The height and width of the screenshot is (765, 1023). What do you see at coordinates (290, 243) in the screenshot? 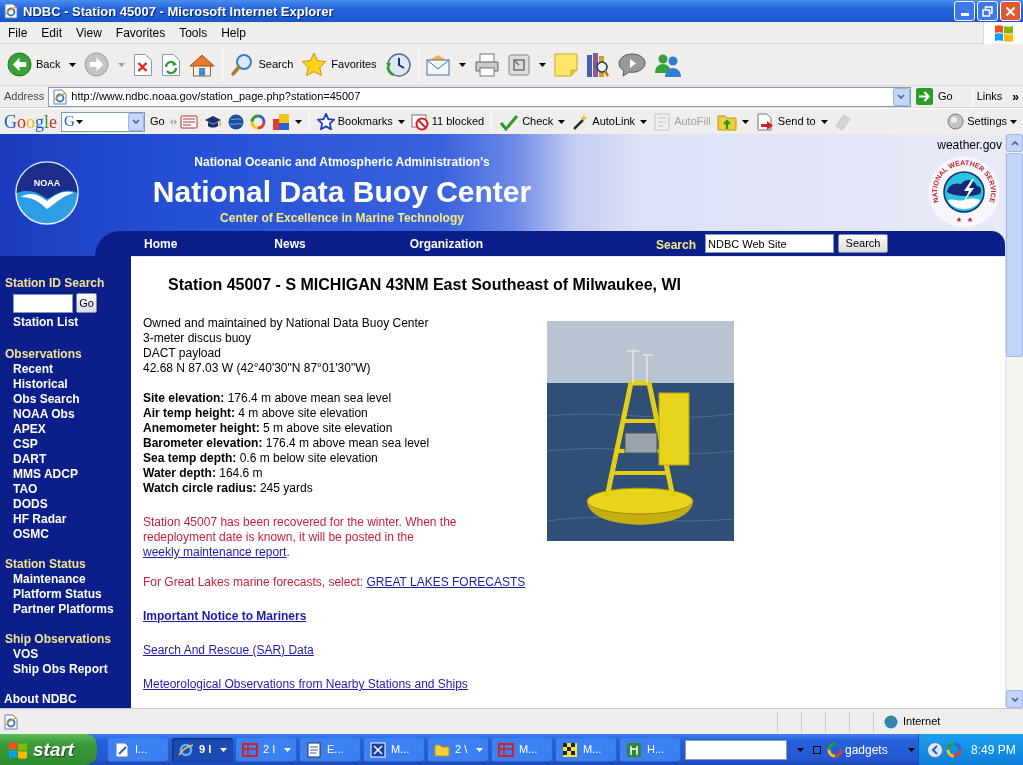
I see `nav-link: News` at bounding box center [290, 243].